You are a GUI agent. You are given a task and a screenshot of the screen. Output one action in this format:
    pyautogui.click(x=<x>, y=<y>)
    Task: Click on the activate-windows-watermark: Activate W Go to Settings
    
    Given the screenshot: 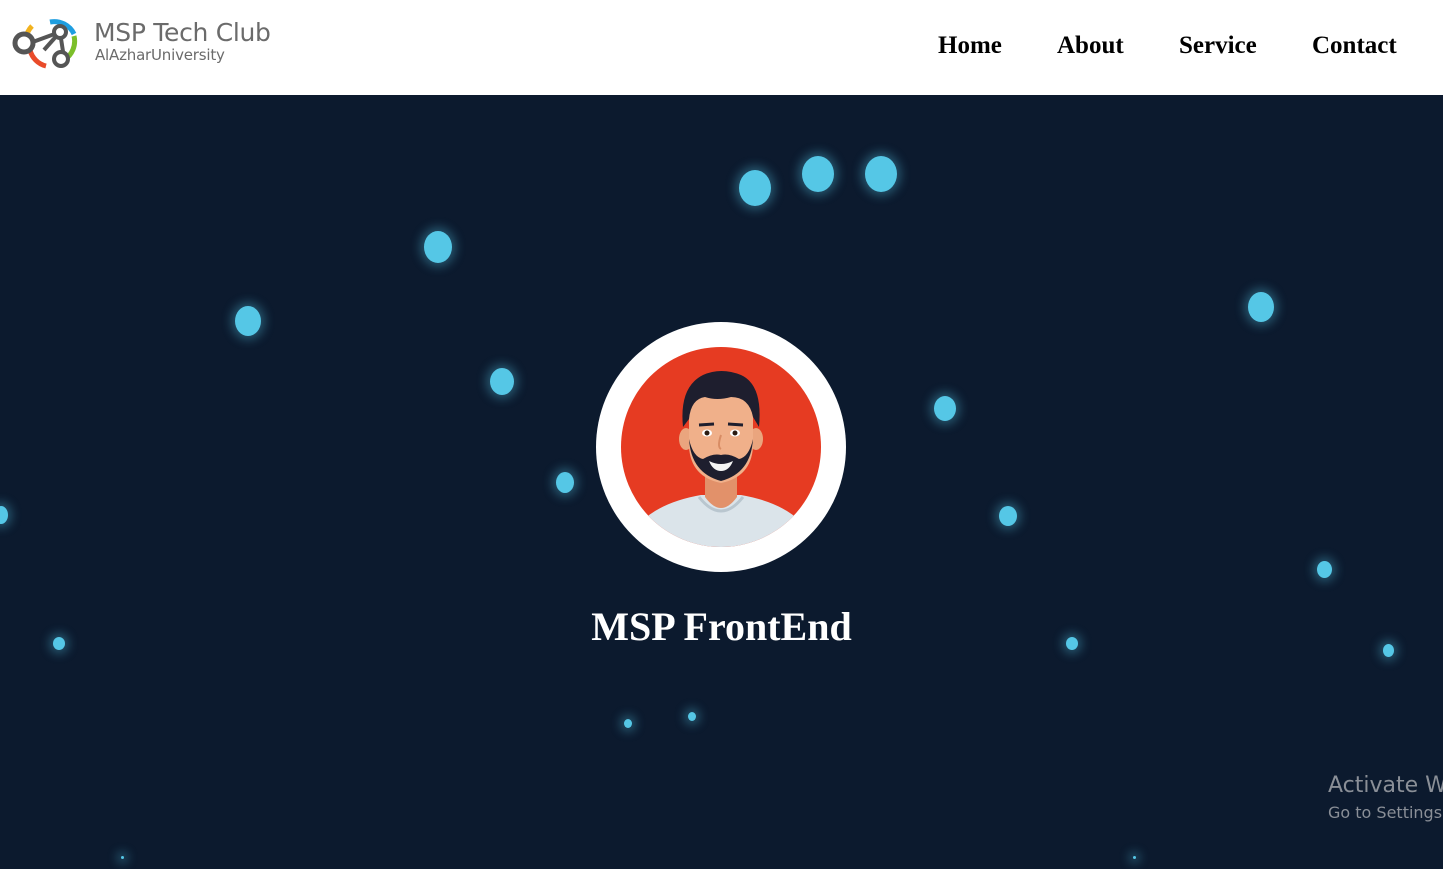 What is the action you would take?
    pyautogui.click(x=1385, y=798)
    